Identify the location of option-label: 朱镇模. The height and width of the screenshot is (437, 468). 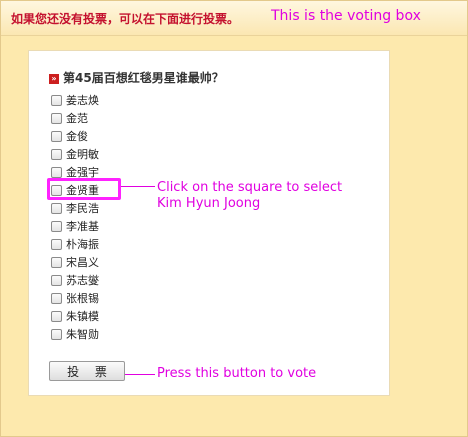
(82, 316).